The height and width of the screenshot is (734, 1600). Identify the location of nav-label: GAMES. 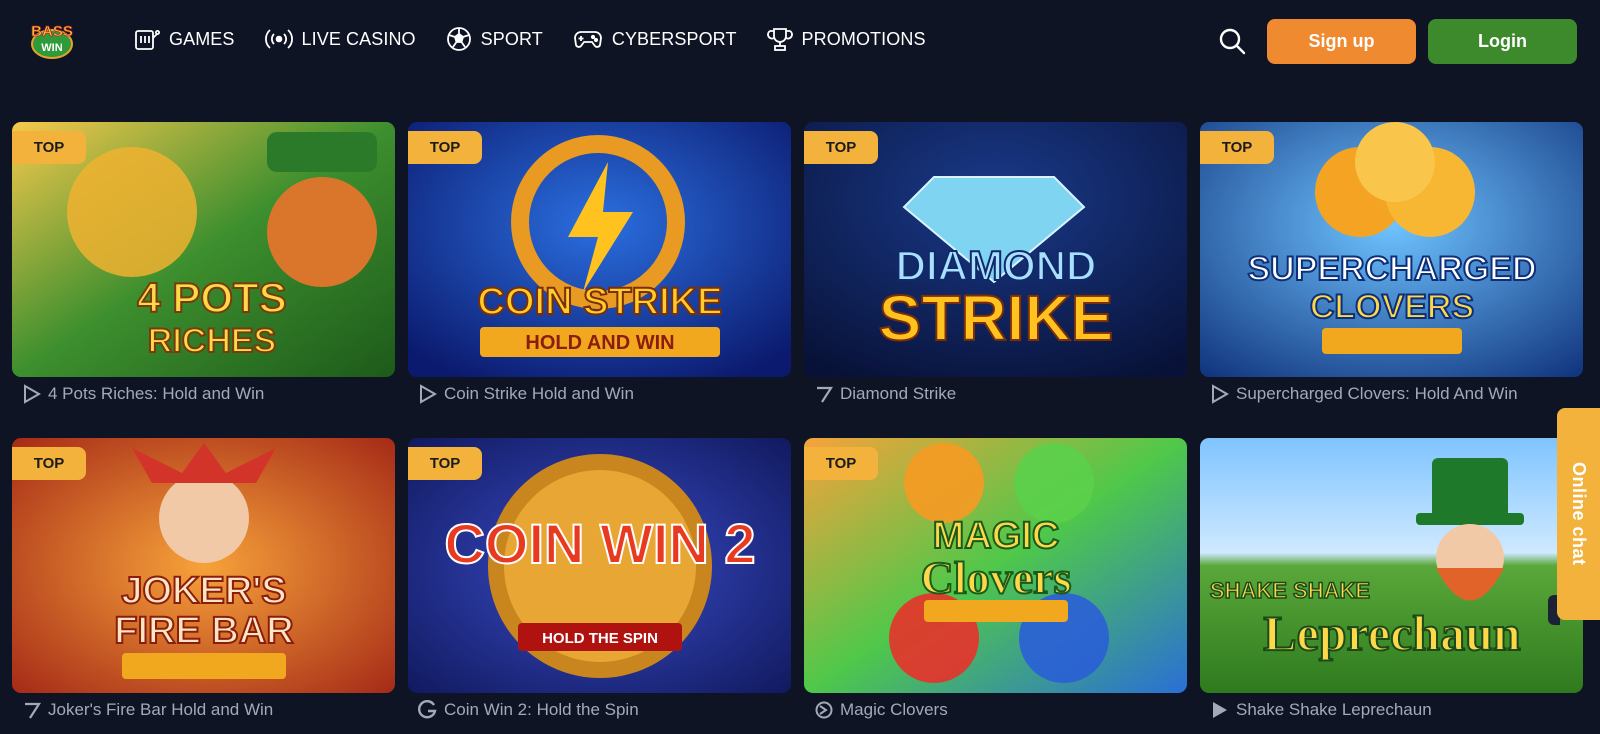
(202, 38).